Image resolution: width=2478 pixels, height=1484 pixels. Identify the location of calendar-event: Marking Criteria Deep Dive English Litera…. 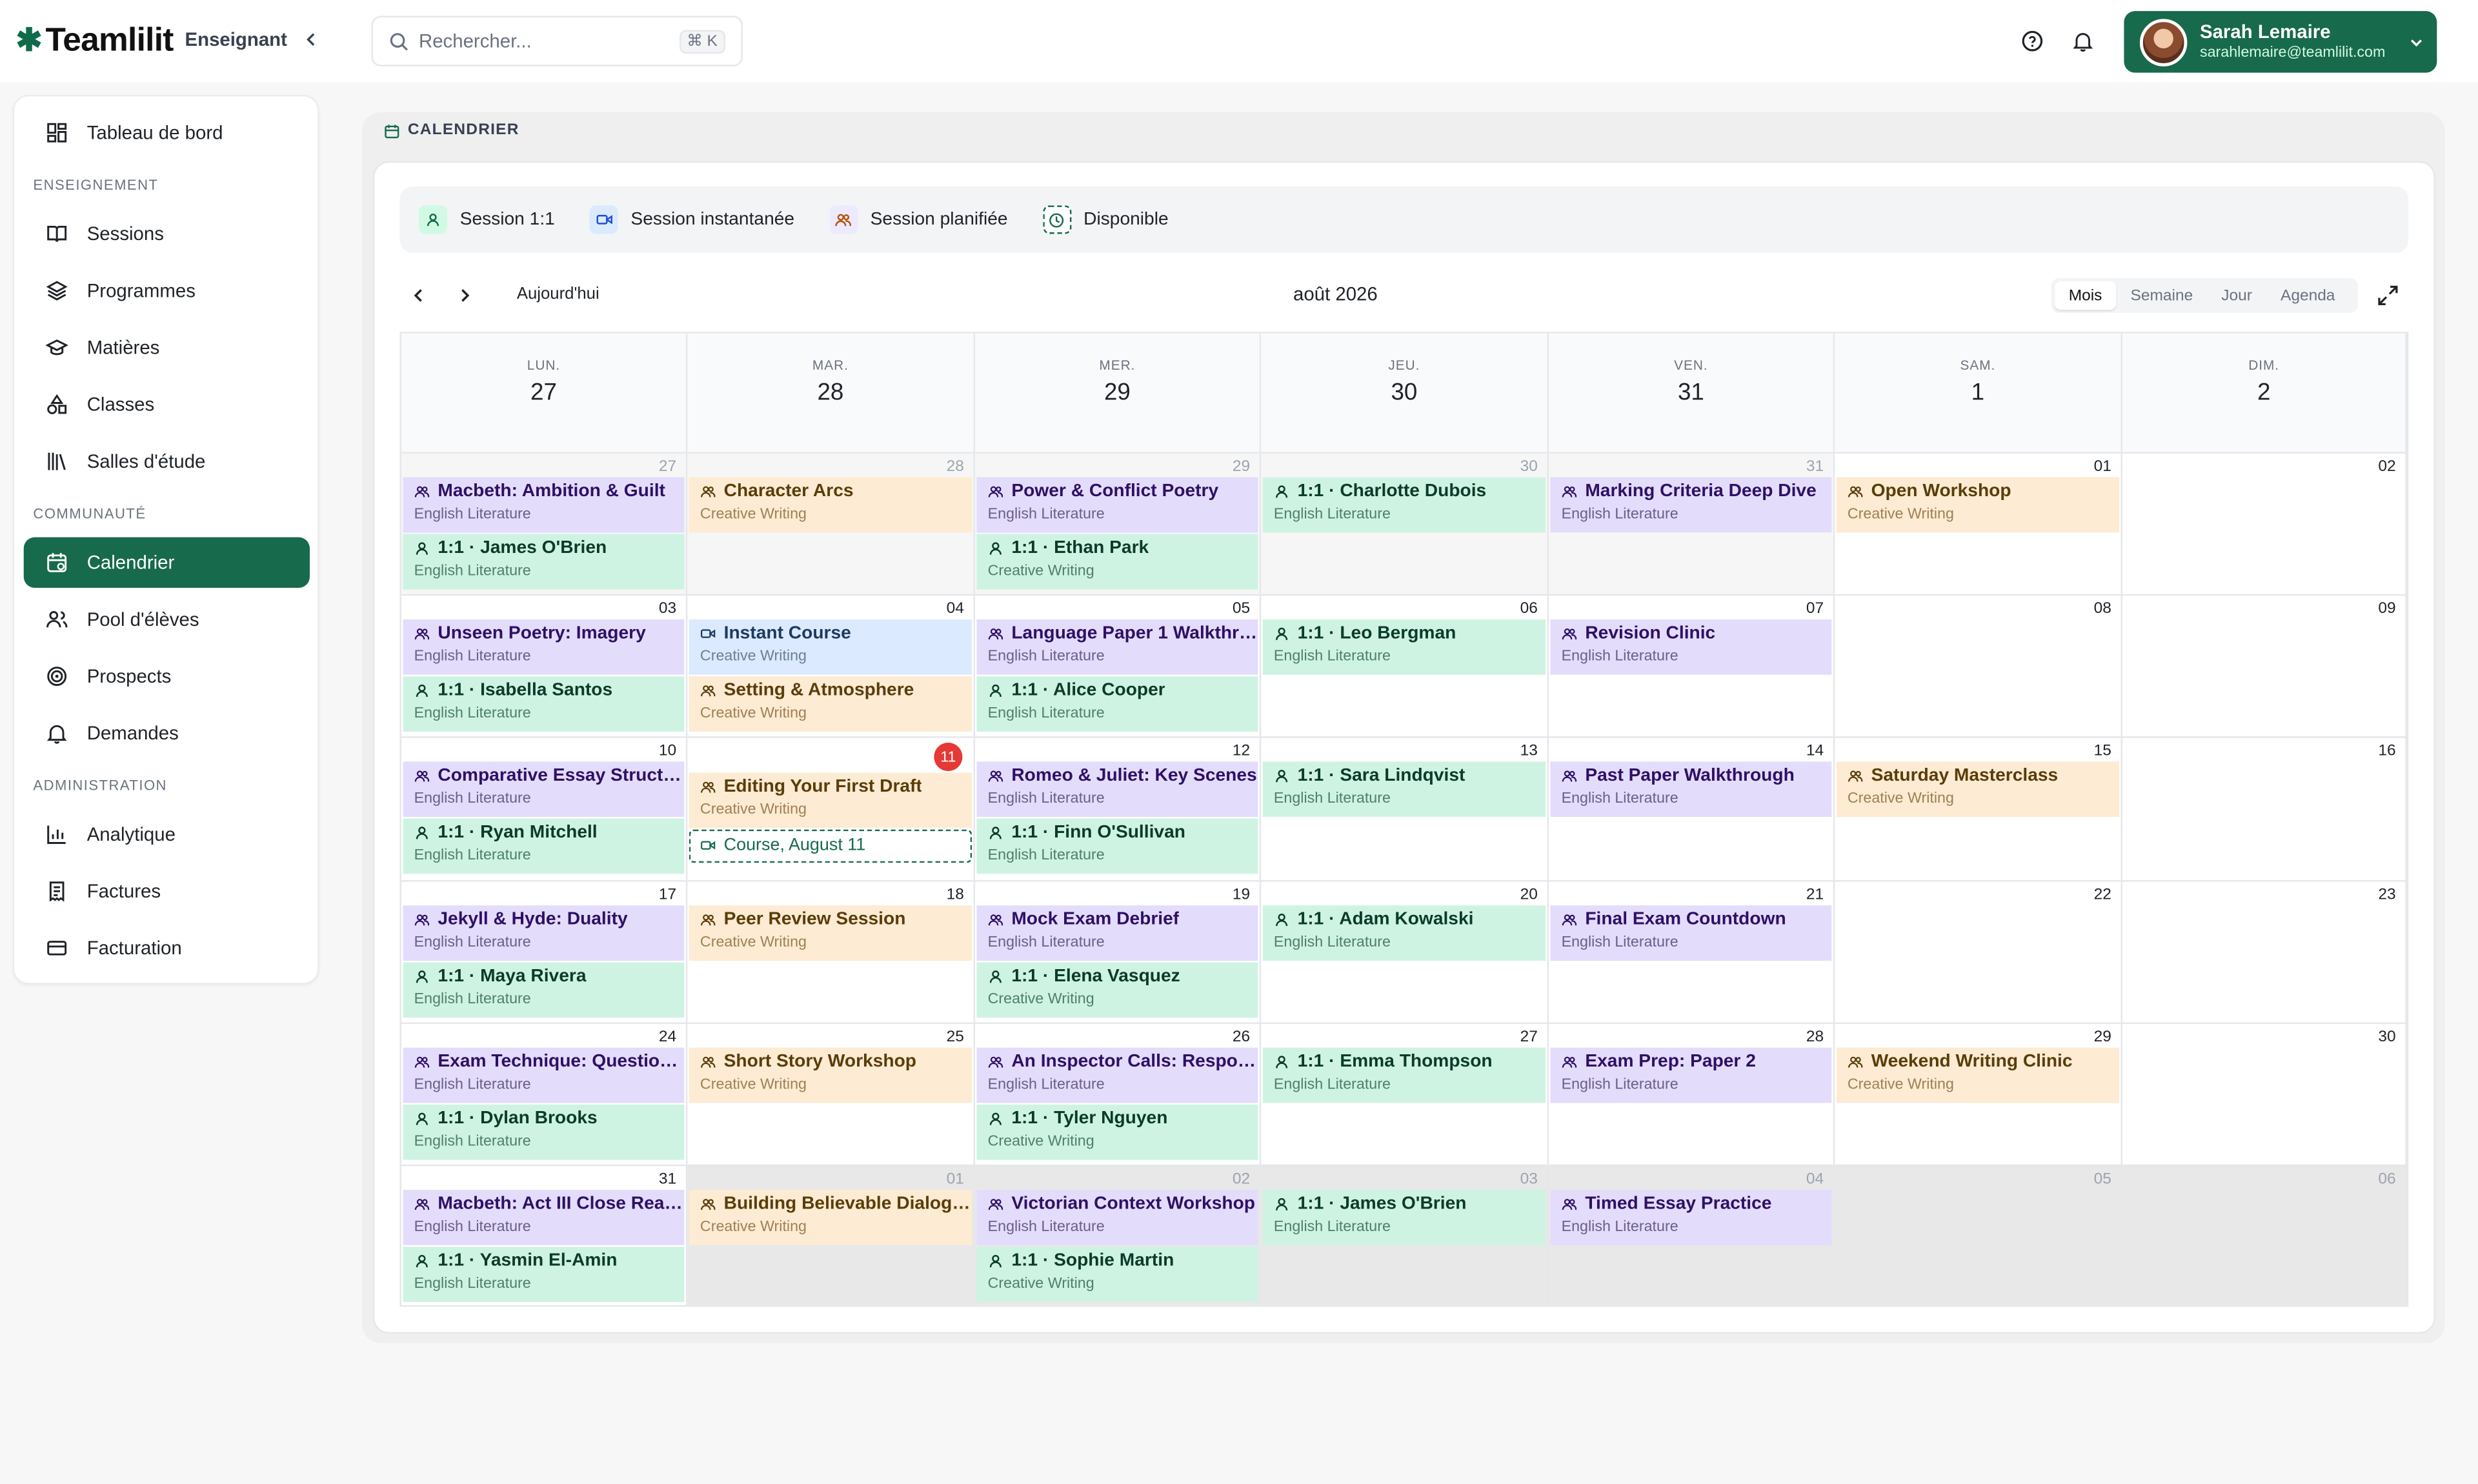
(1691, 505).